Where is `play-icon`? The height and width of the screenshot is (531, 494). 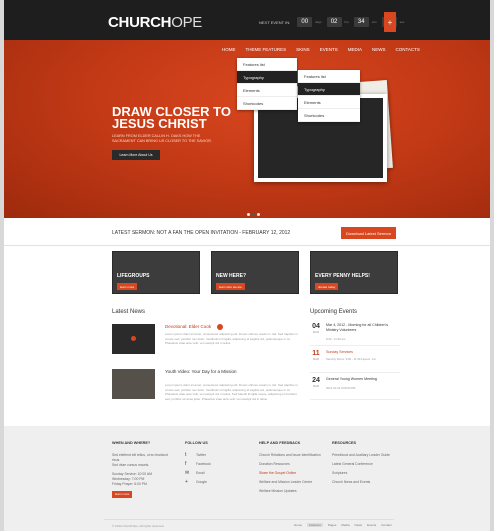 play-icon is located at coordinates (133, 338).